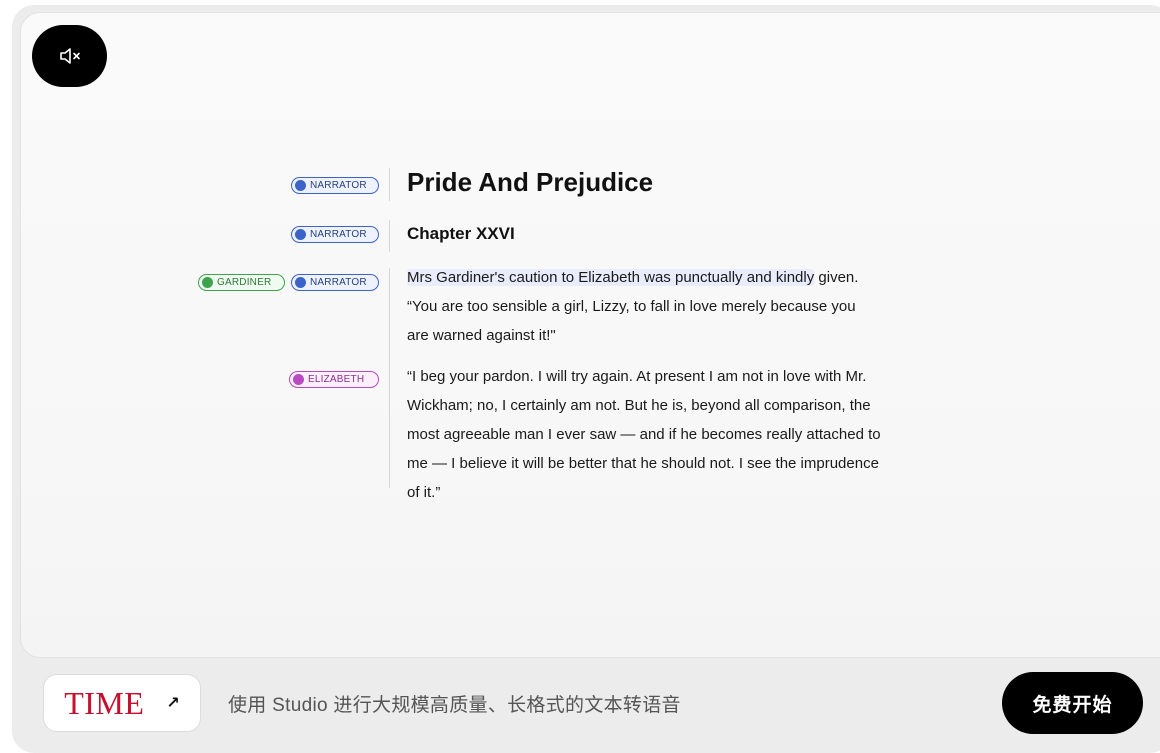 The image size is (1160, 753). I want to click on book-title: Pride And Prejudice, so click(530, 182).